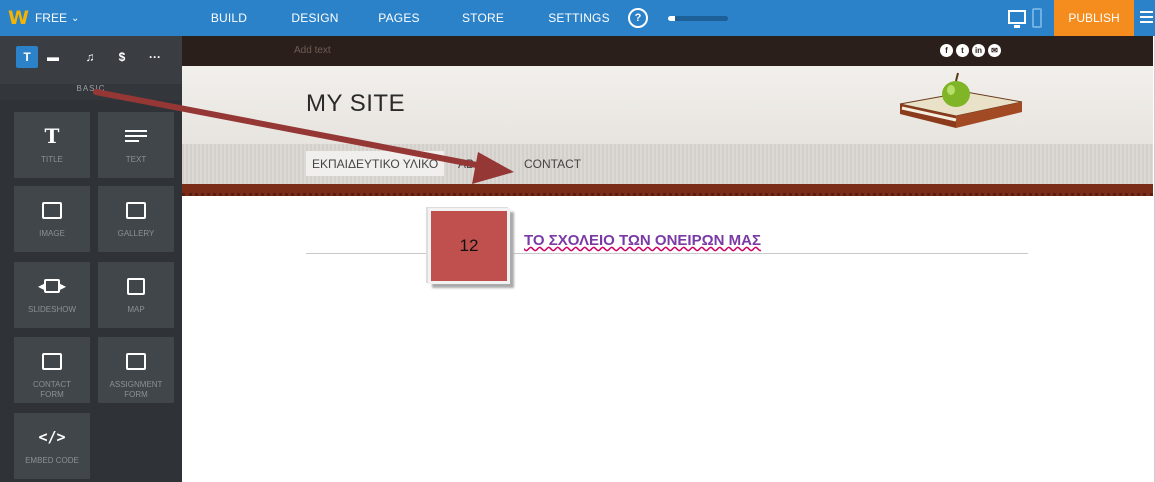 This screenshot has width=1155, height=482. Describe the element at coordinates (1037, 18) in the screenshot. I see `mobile-view-icon` at that location.